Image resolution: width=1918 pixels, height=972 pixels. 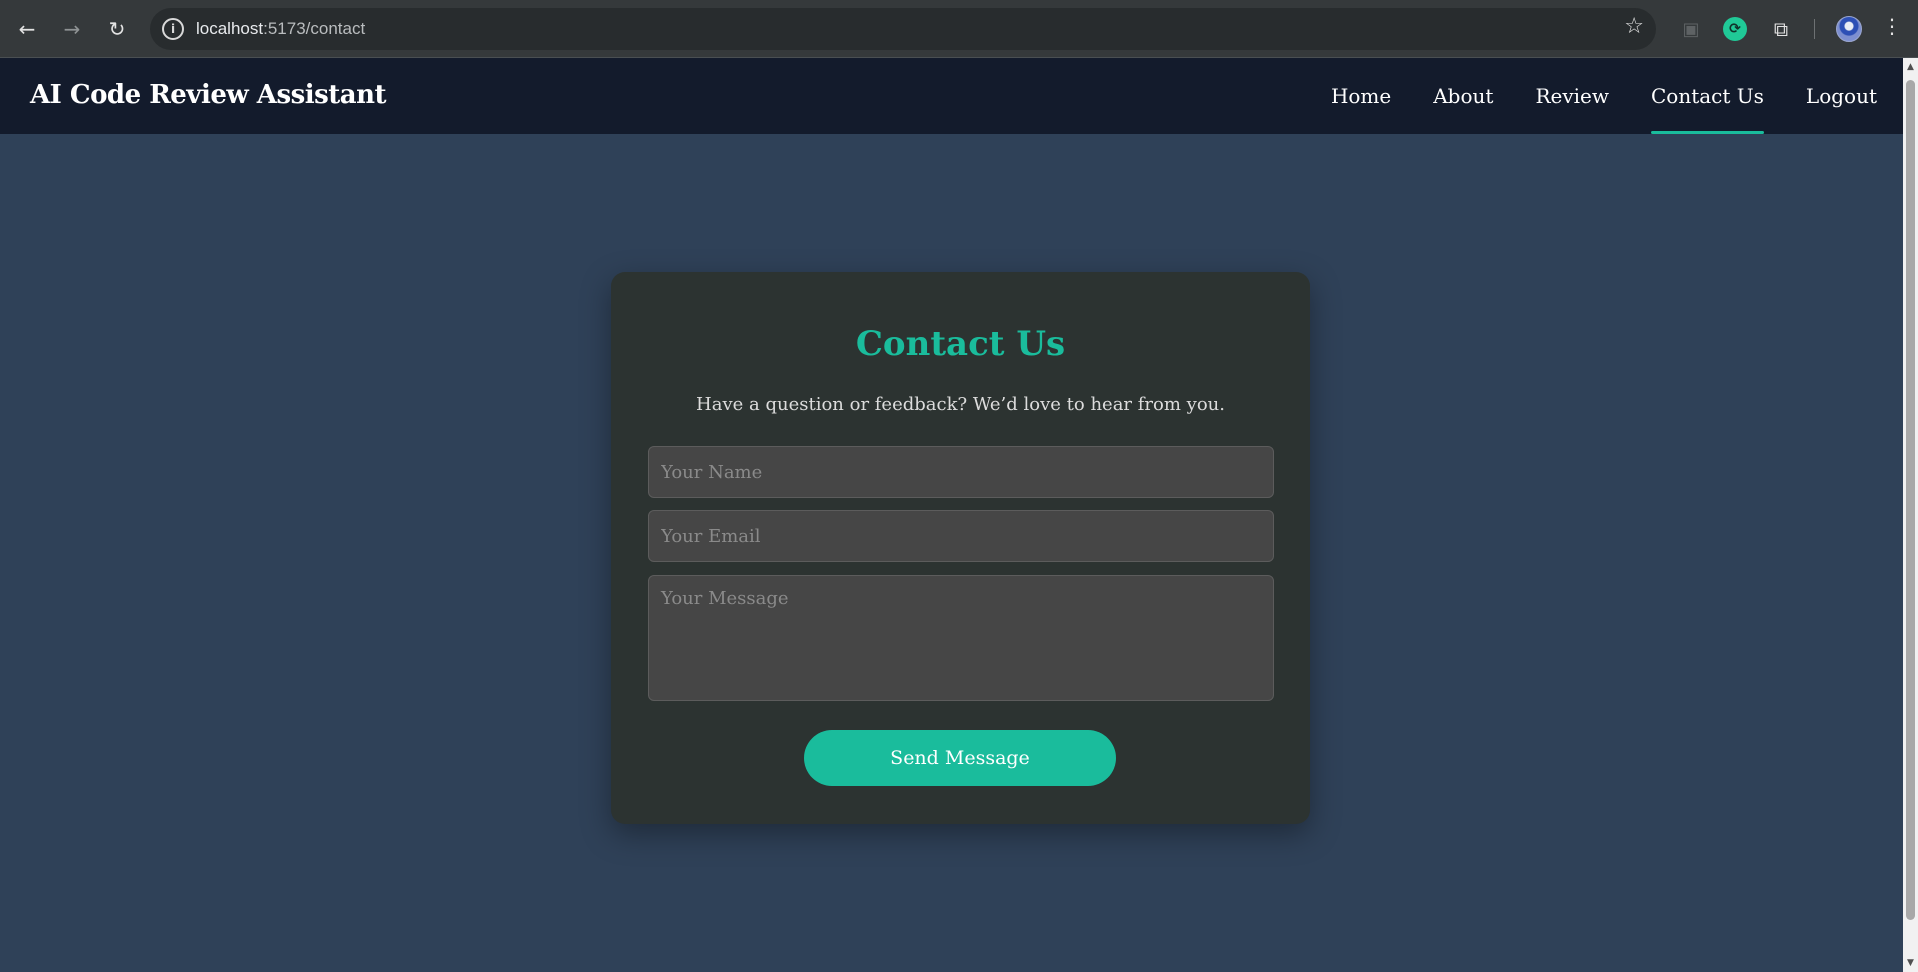 What do you see at coordinates (1361, 96) in the screenshot?
I see `nav-link-home: Home` at bounding box center [1361, 96].